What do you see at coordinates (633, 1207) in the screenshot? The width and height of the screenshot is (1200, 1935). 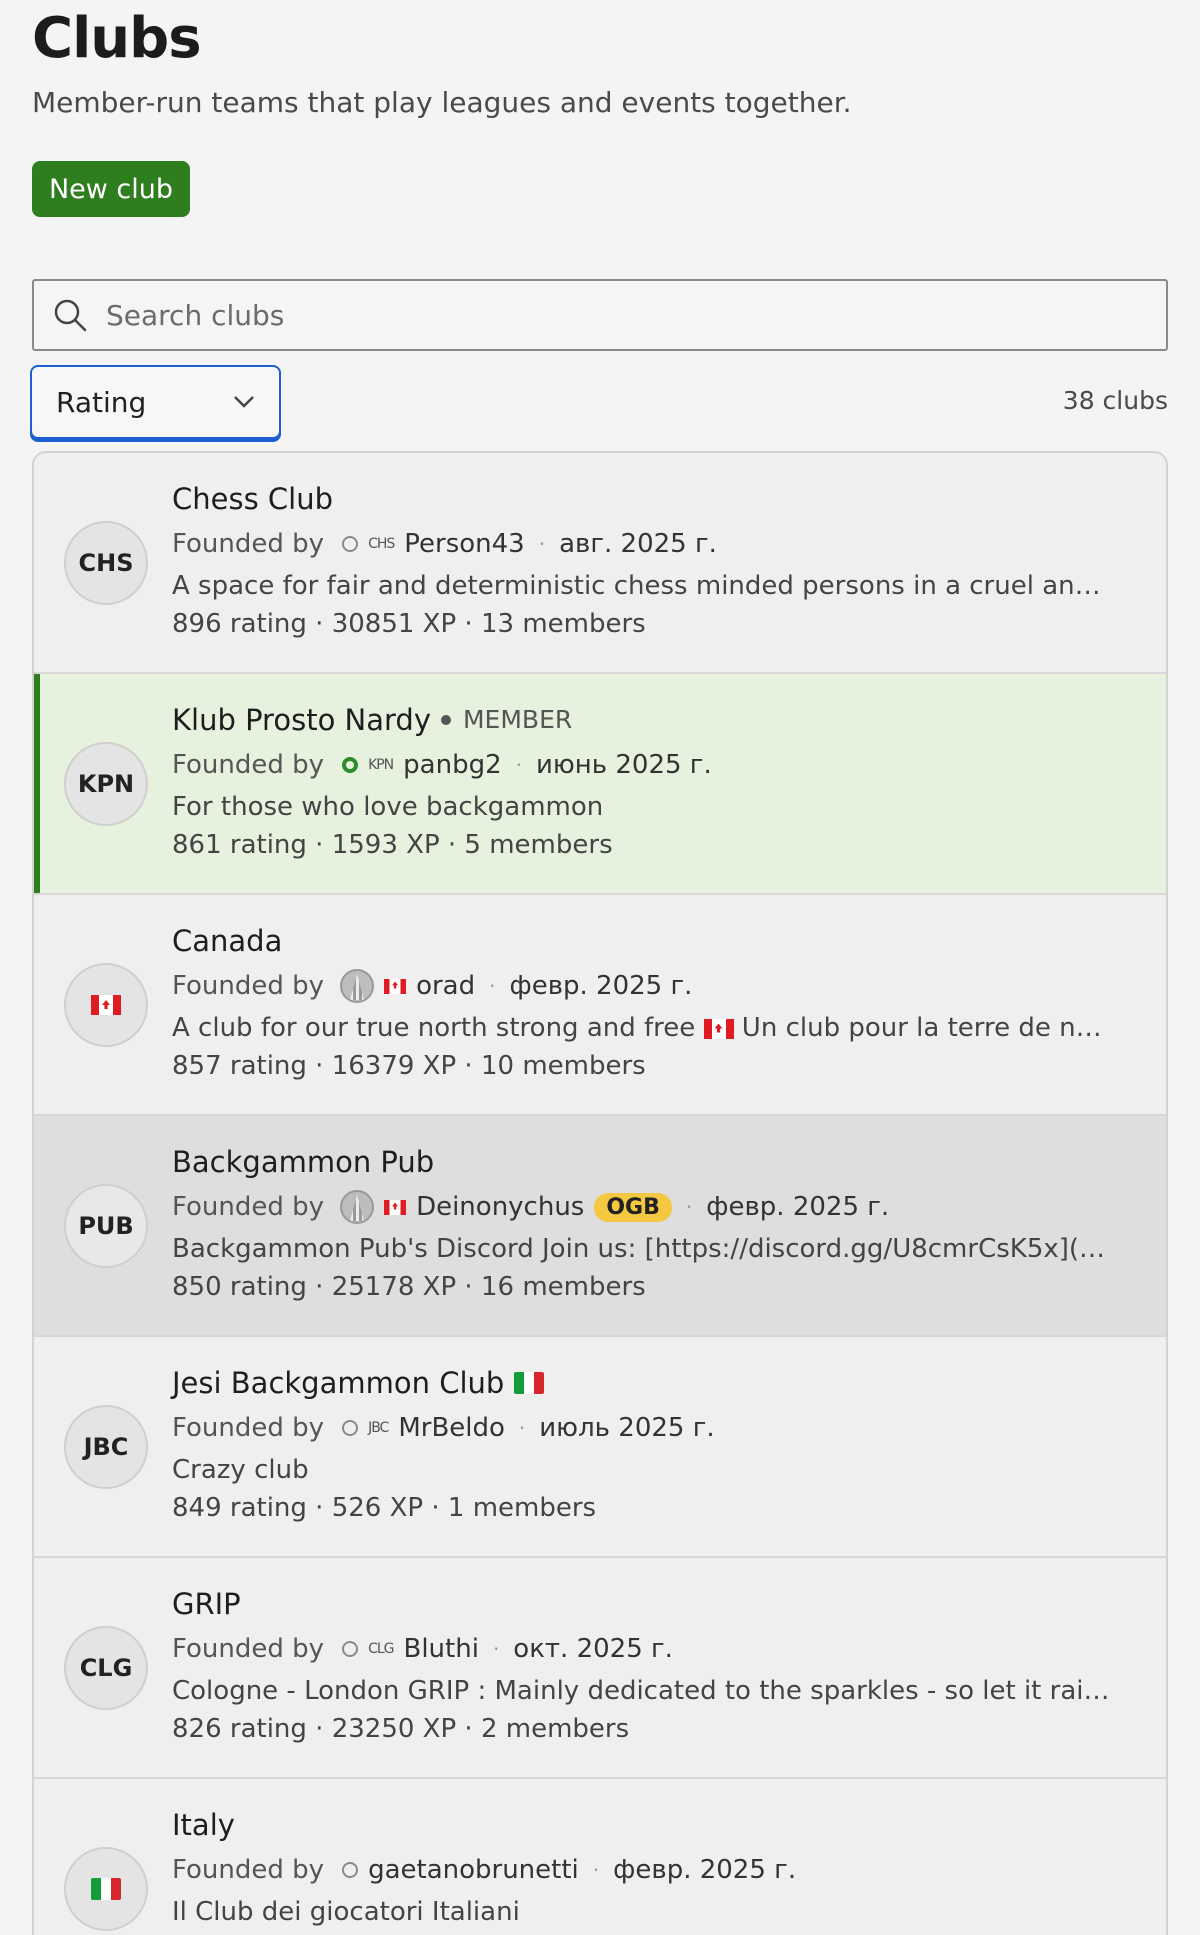 I see `founder-badge: OGB` at bounding box center [633, 1207].